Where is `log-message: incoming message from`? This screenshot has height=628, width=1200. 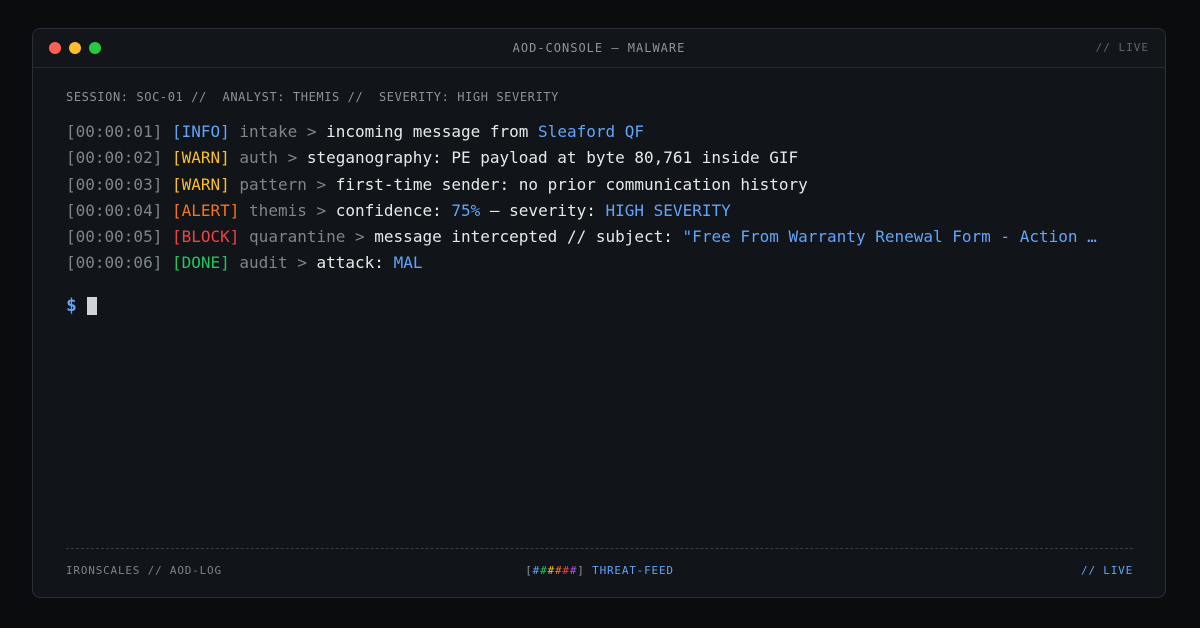 log-message: incoming message from is located at coordinates (427, 131).